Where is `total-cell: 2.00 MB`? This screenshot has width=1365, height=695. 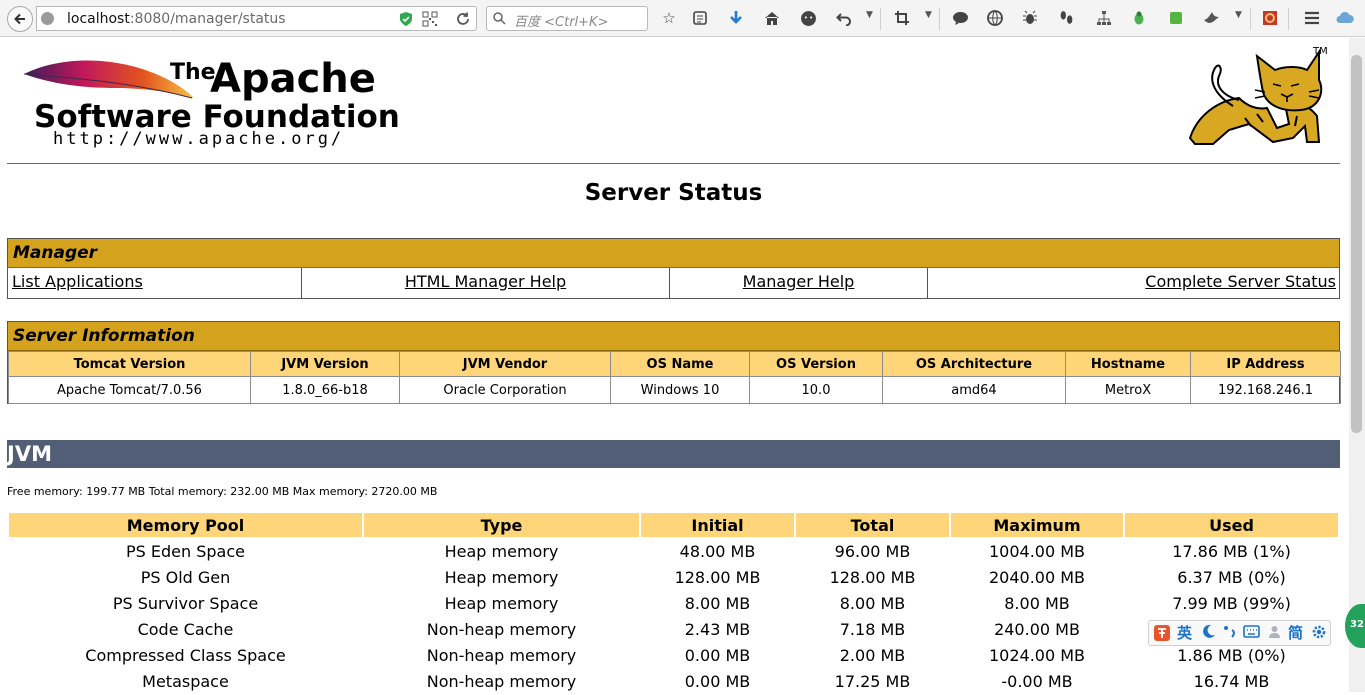 total-cell: 2.00 MB is located at coordinates (872, 655).